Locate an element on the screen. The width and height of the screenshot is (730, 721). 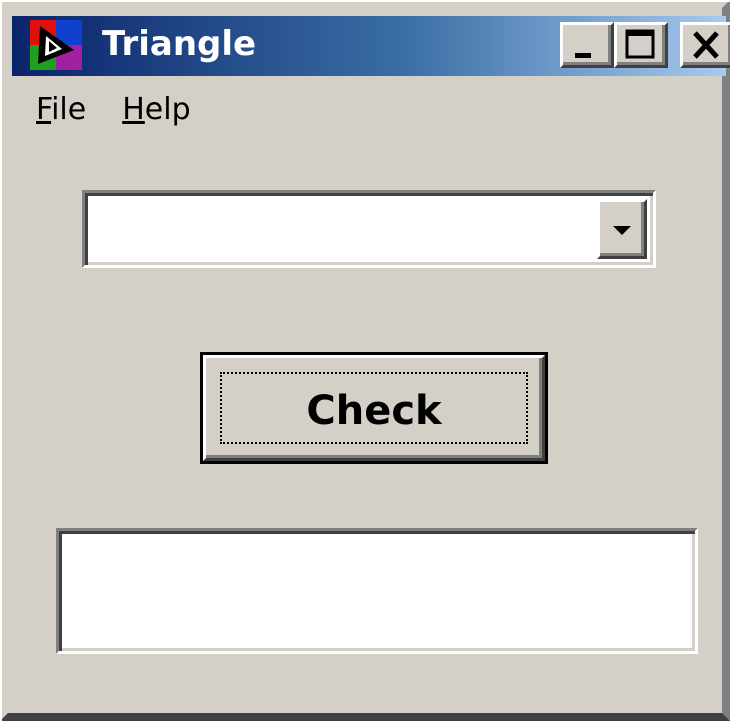
minimize-button is located at coordinates (587, 45).